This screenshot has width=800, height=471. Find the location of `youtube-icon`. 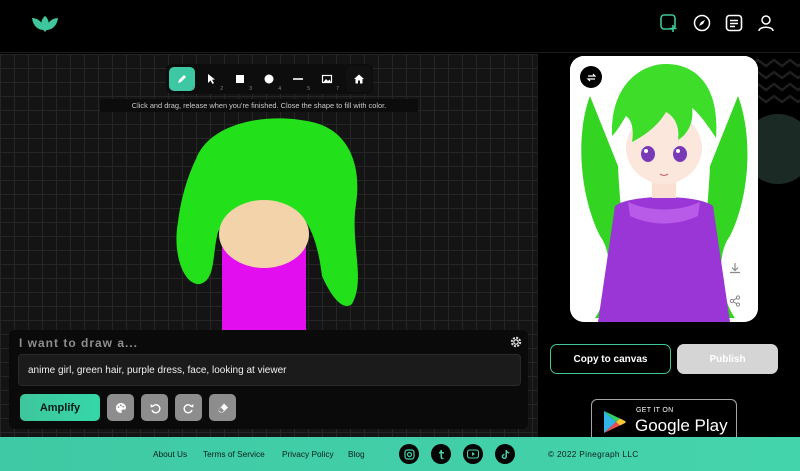

youtube-icon is located at coordinates (473, 454).